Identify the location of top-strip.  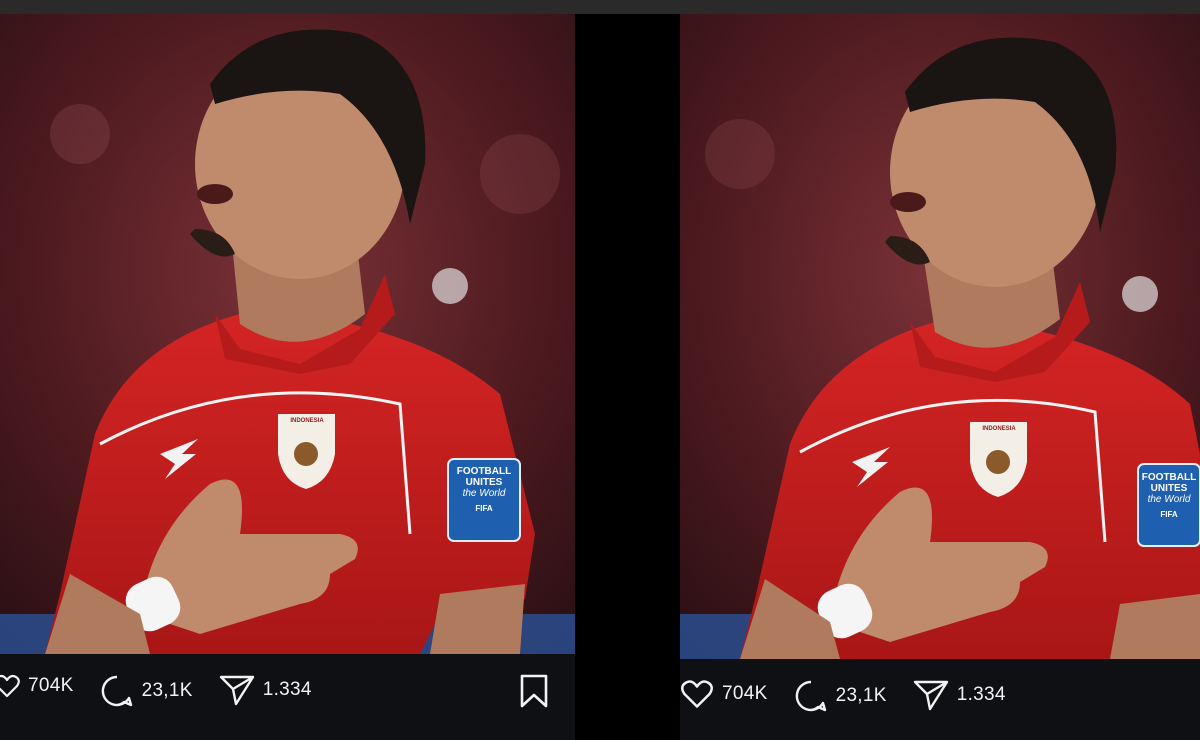
(600, 7).